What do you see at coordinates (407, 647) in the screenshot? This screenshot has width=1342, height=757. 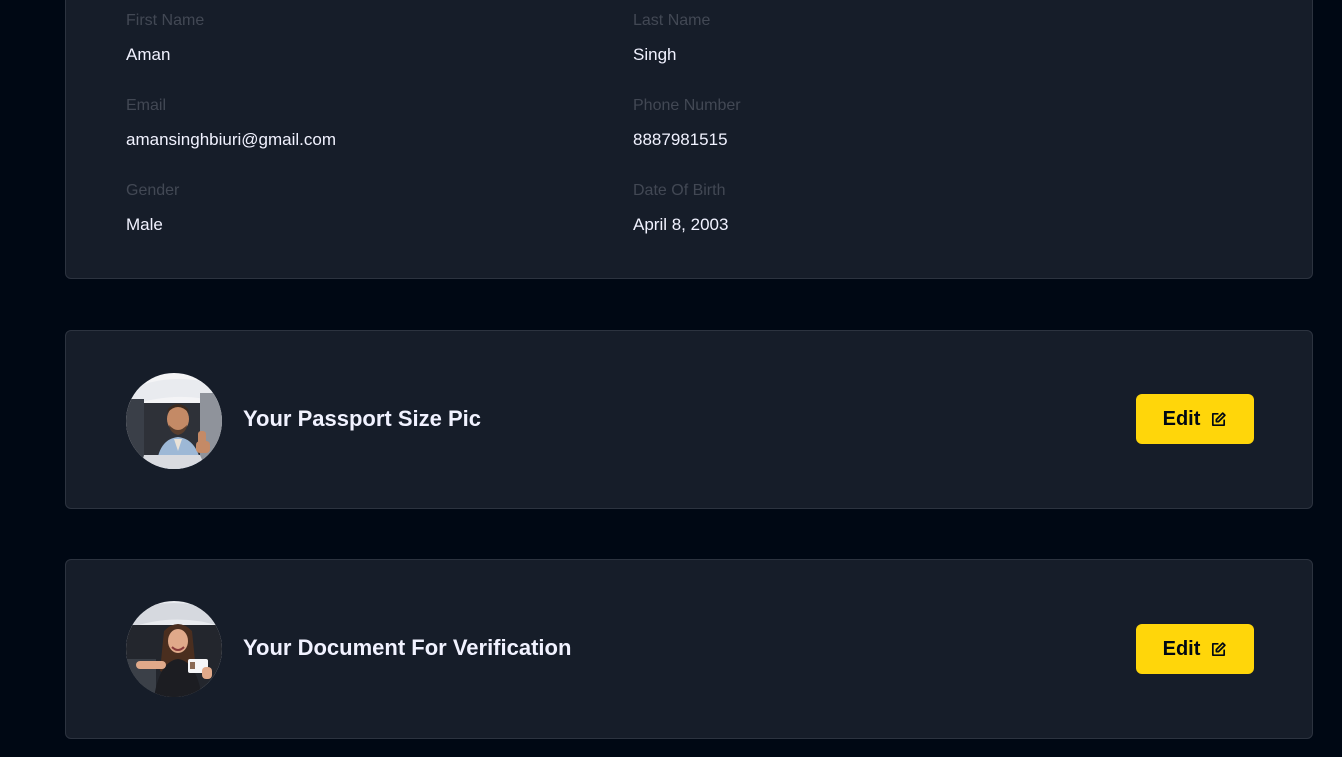 I see `verification-document-title: Your Document For Verification` at bounding box center [407, 647].